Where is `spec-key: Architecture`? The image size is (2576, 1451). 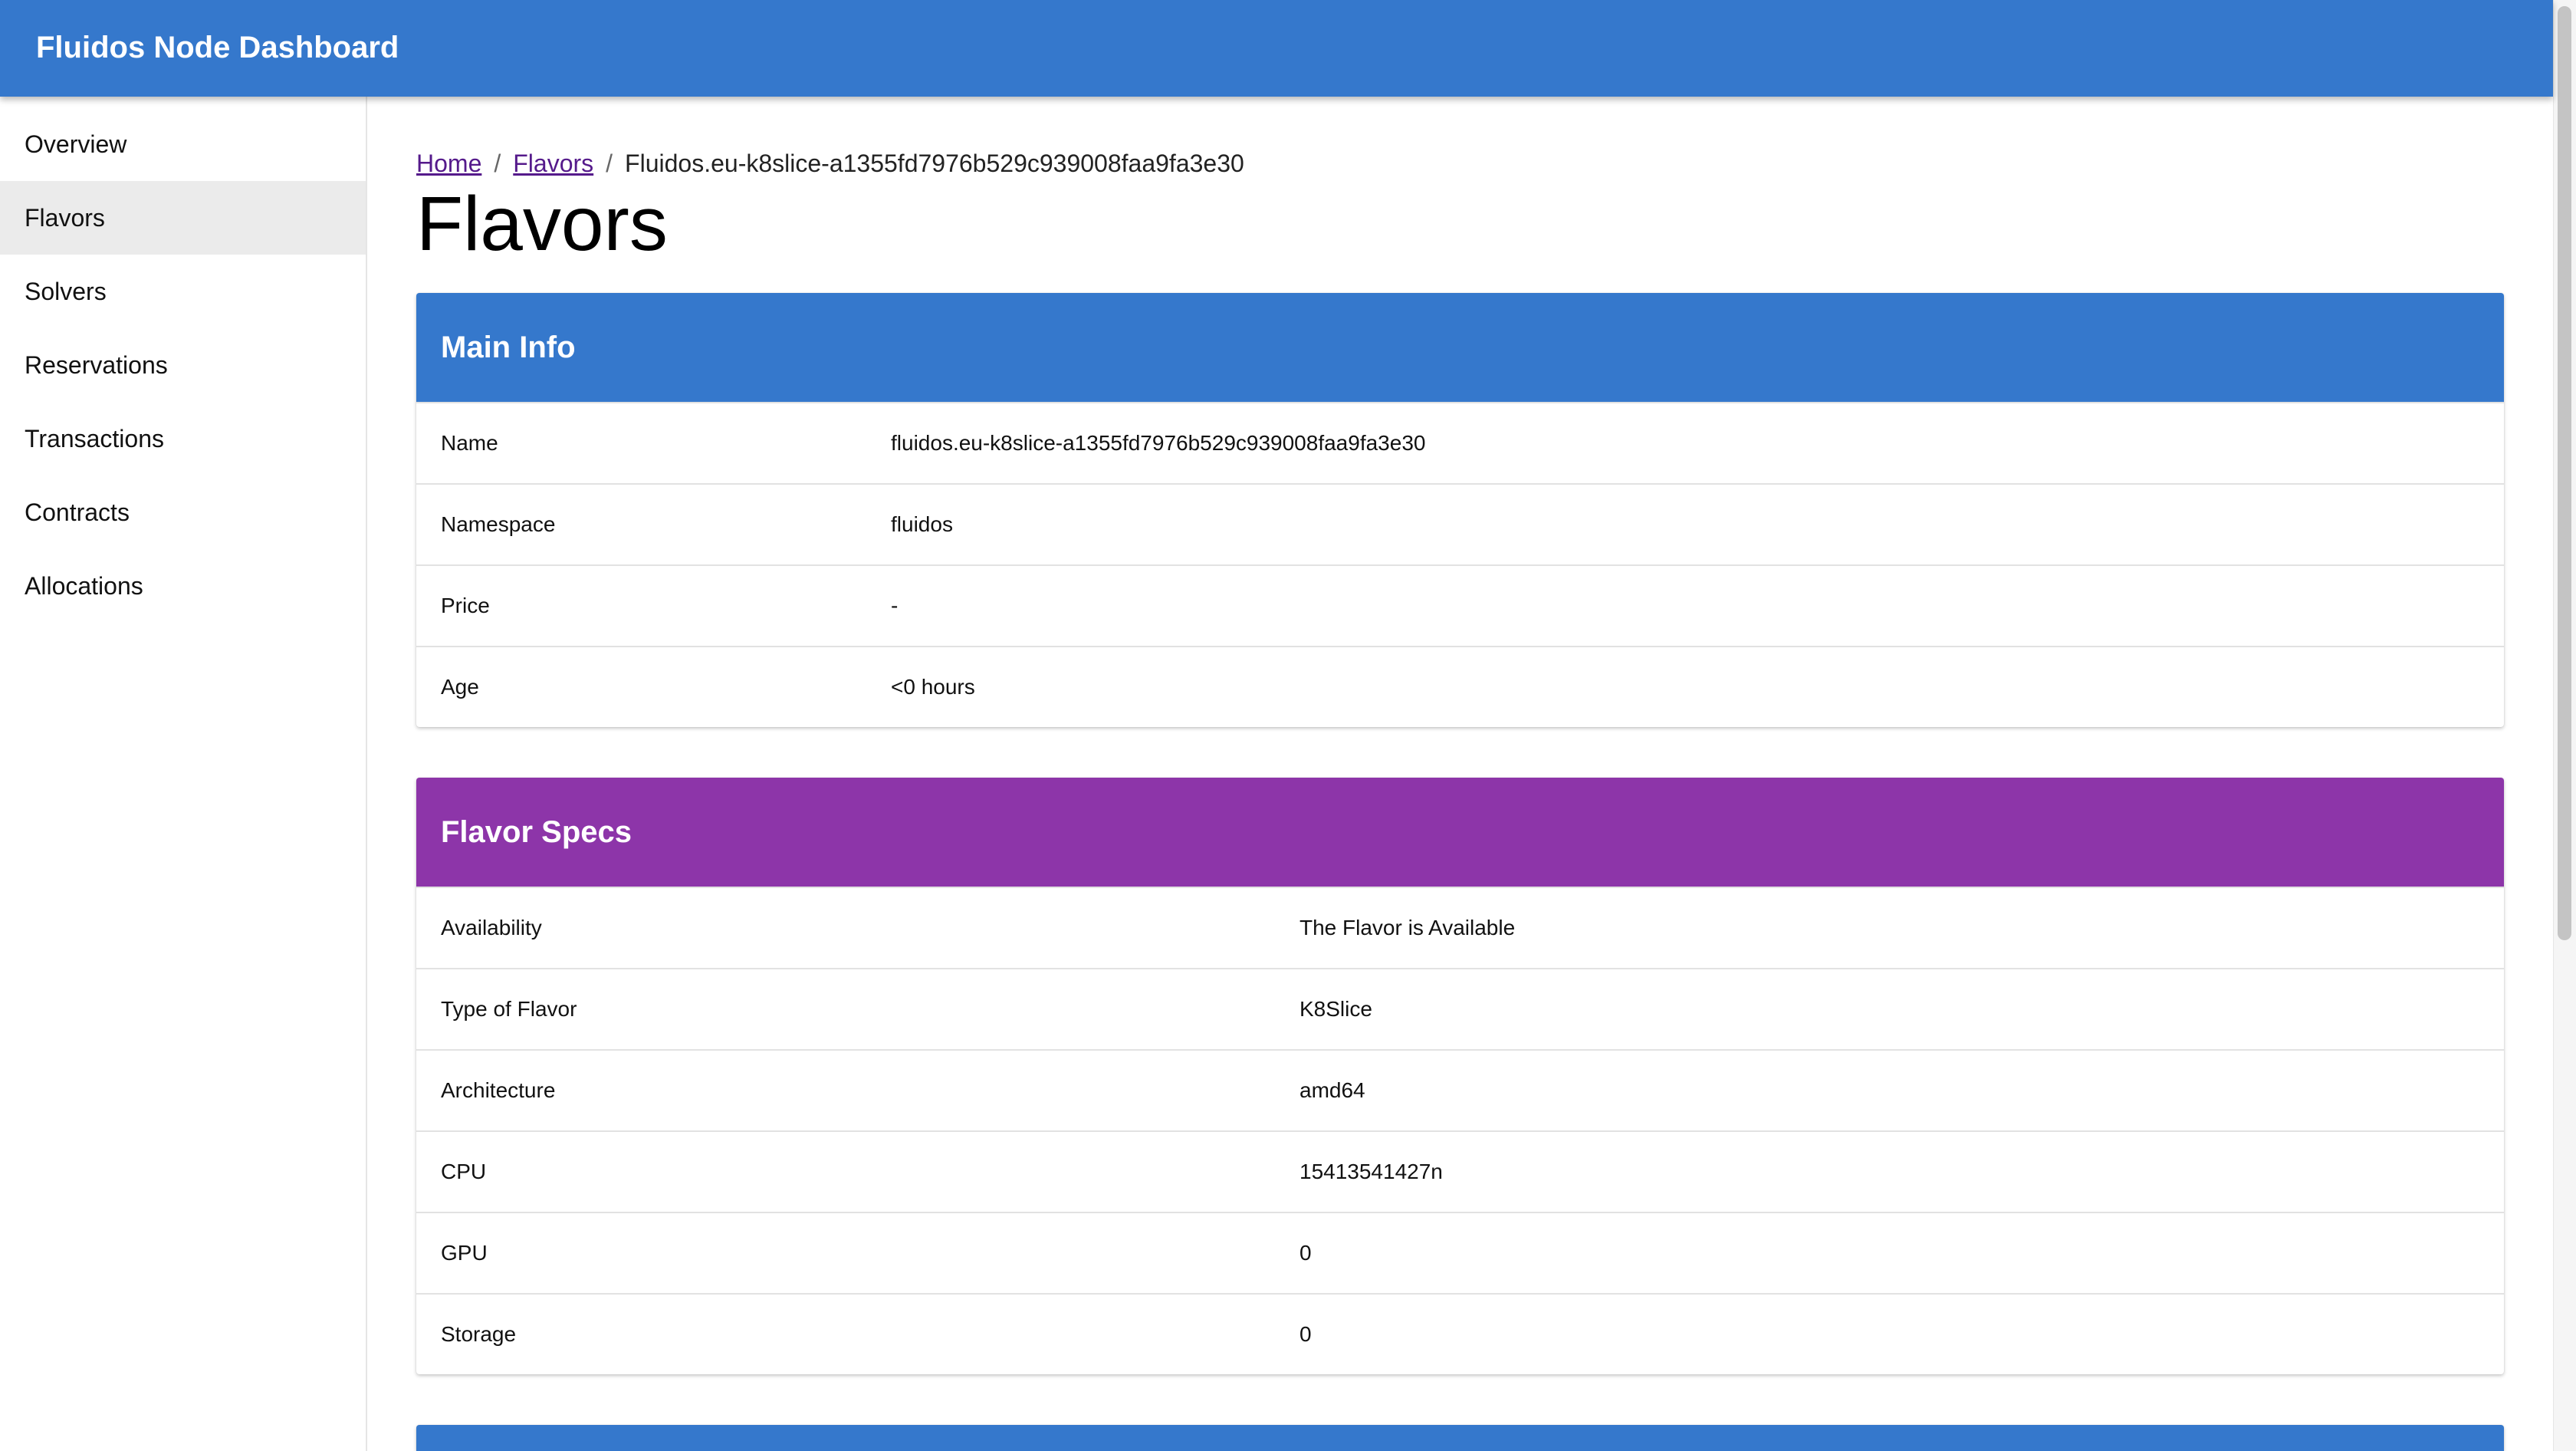 spec-key: Architecture is located at coordinates (499, 1090).